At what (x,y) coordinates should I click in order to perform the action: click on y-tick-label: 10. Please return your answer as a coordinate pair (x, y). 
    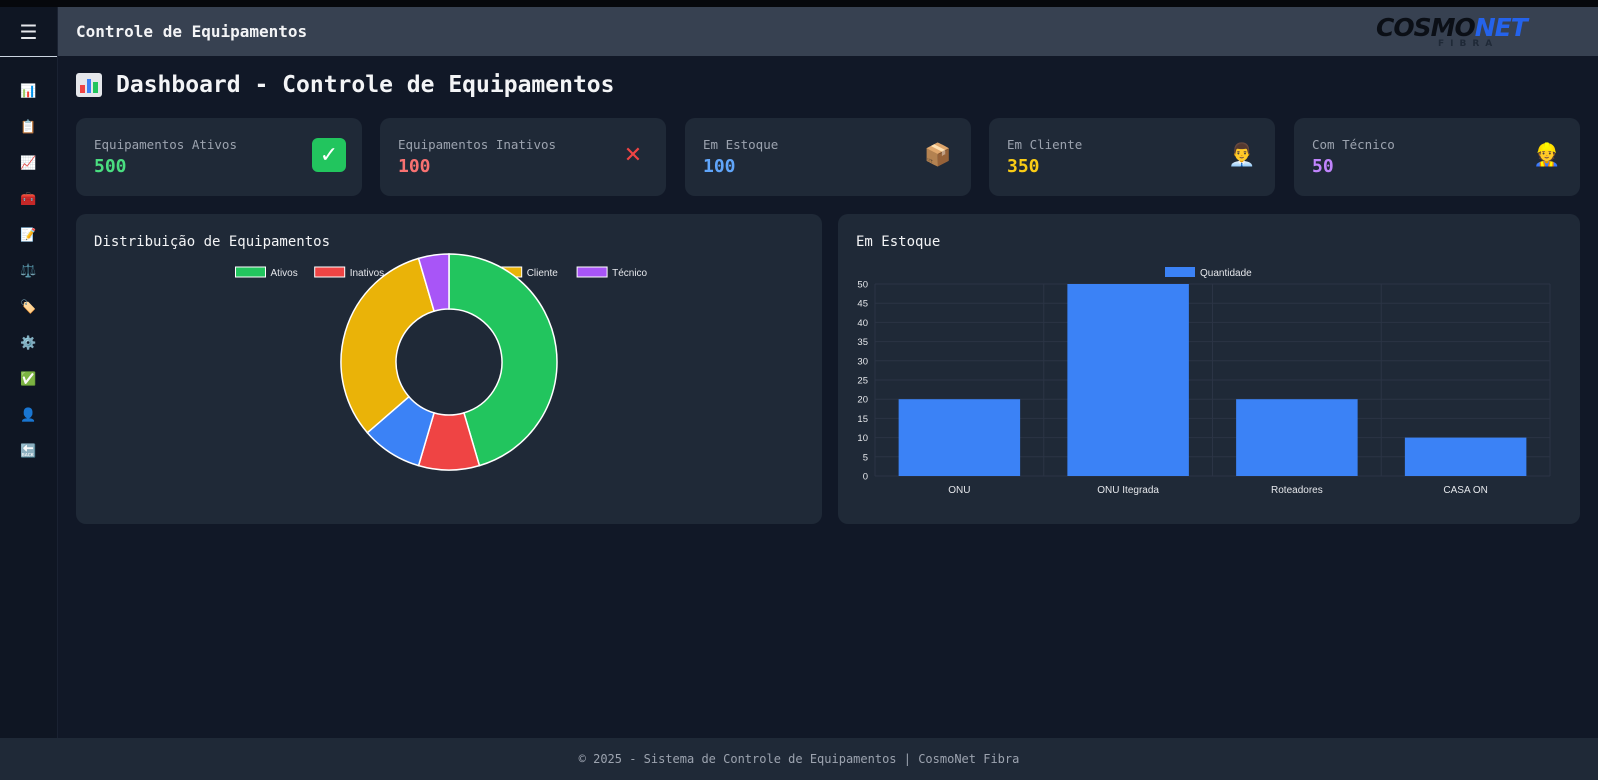
    Looking at the image, I should click on (862, 438).